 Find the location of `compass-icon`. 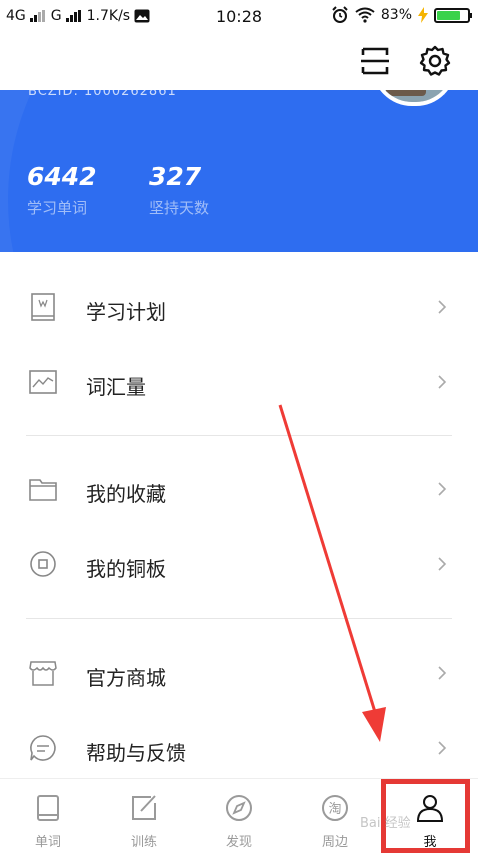

compass-icon is located at coordinates (239, 808).